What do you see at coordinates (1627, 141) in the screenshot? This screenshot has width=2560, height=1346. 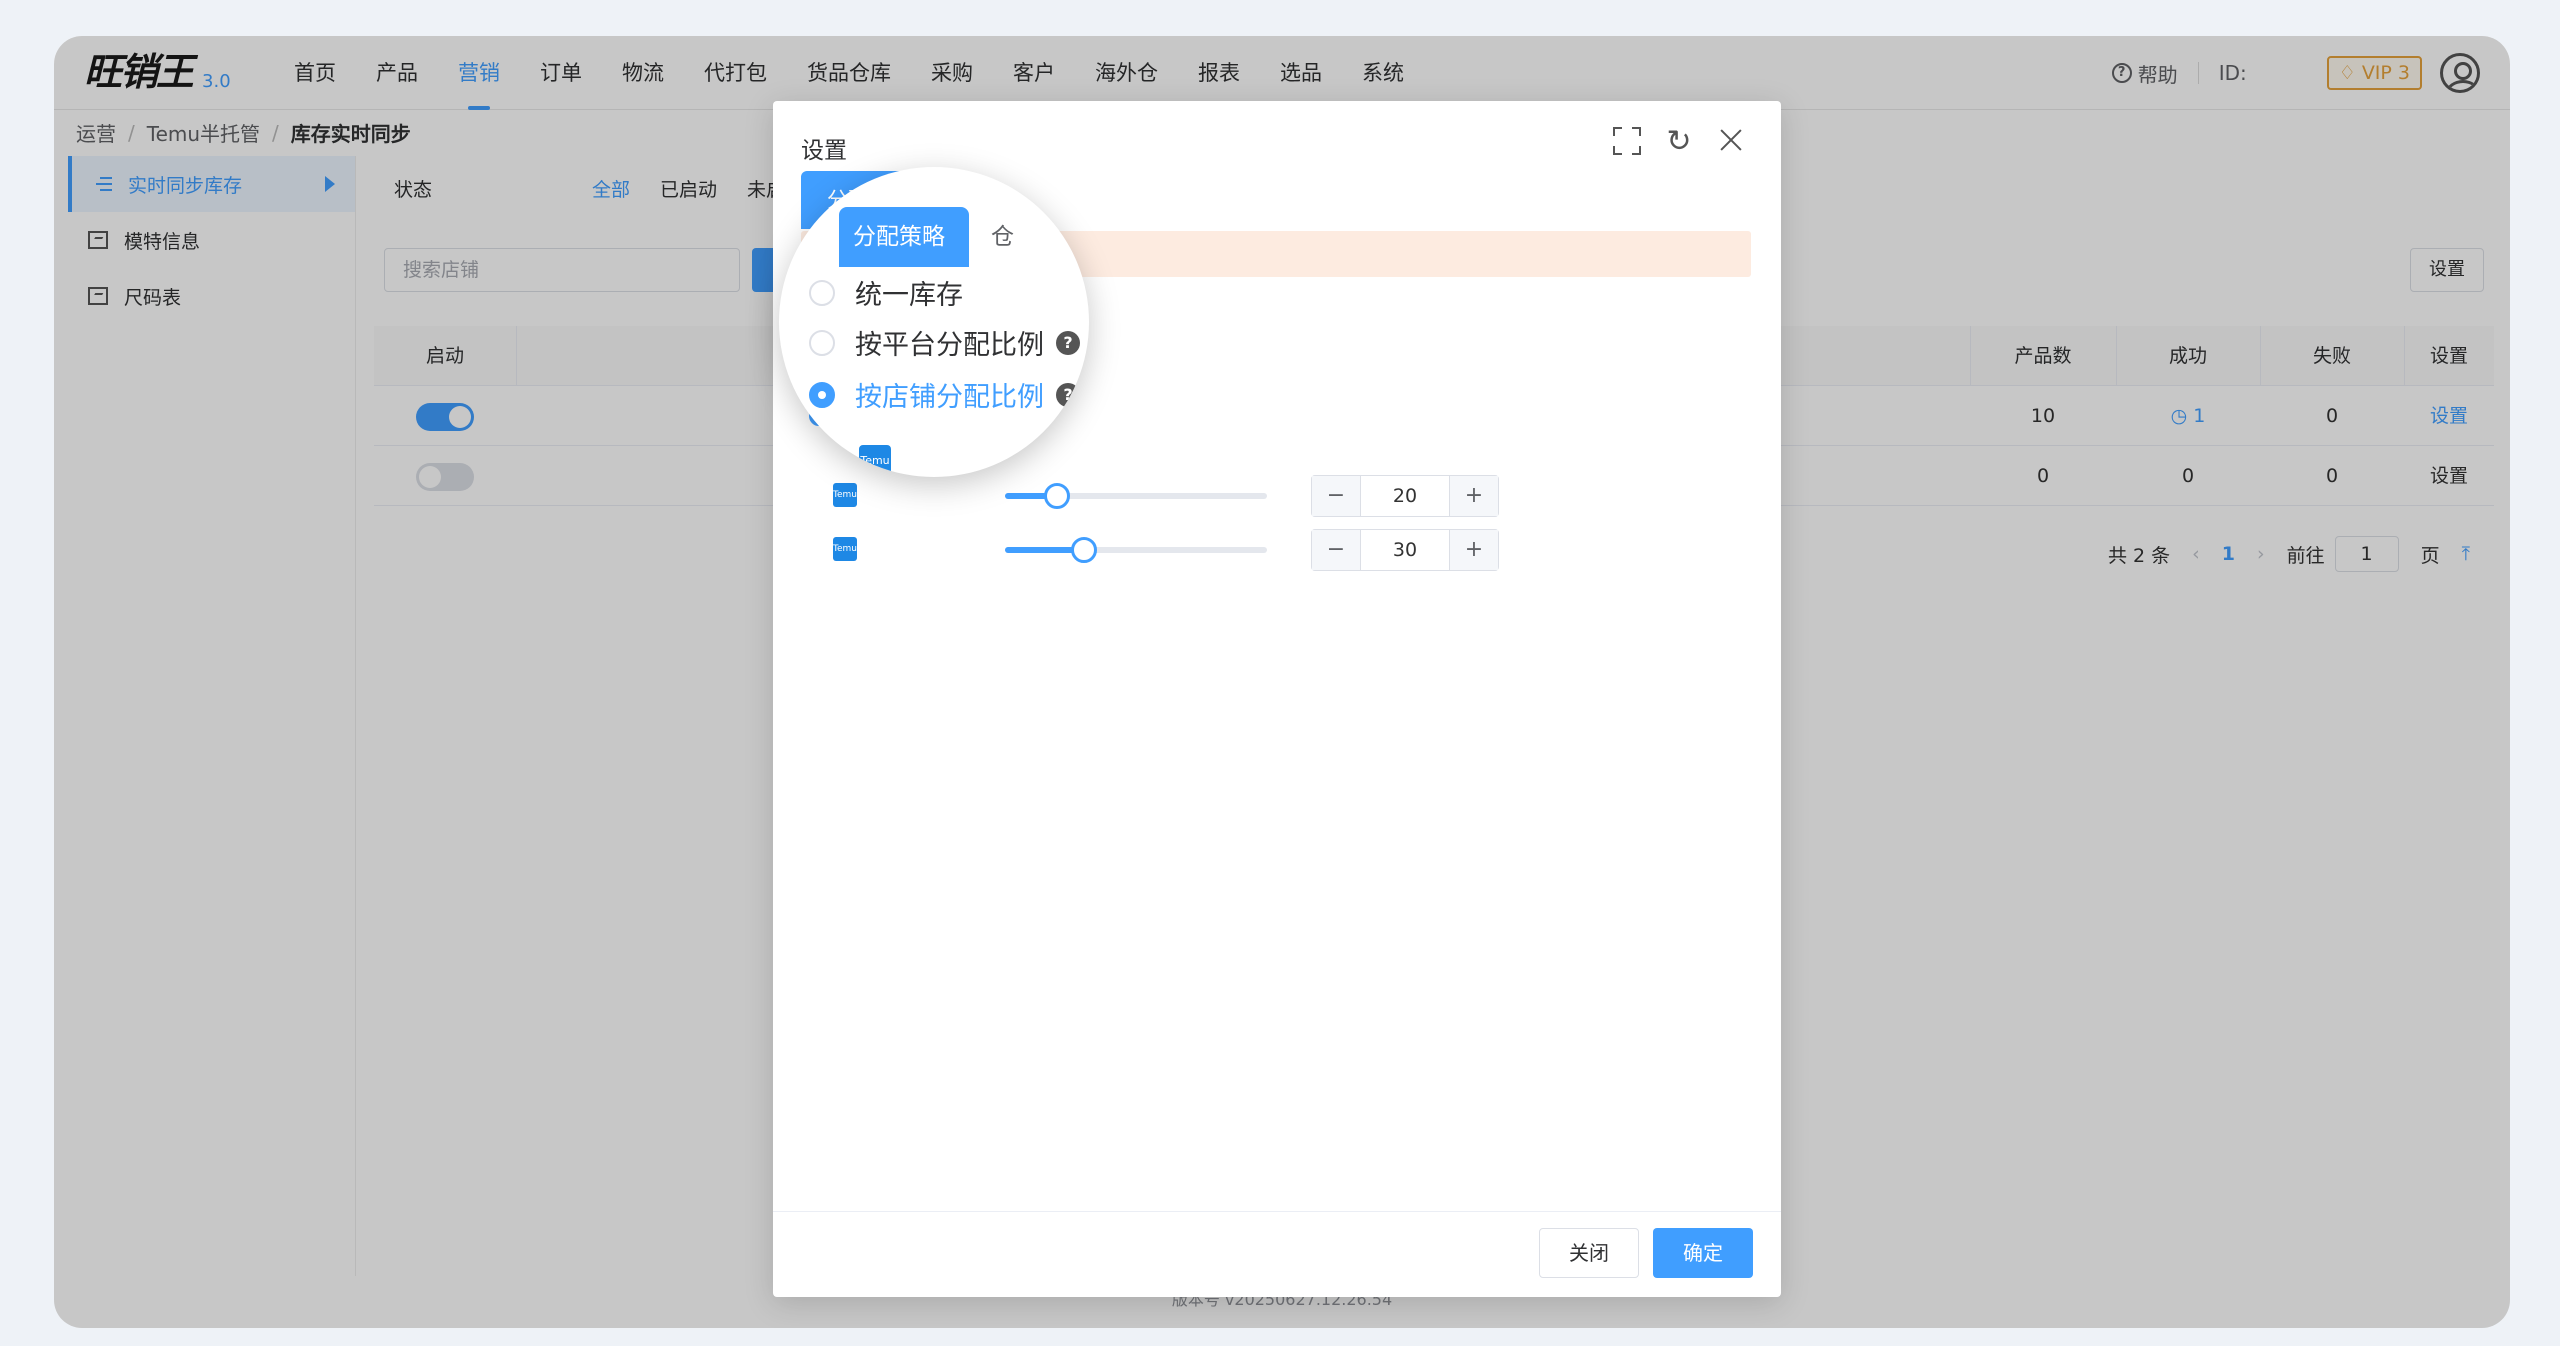 I see `fullscreen-icon` at bounding box center [1627, 141].